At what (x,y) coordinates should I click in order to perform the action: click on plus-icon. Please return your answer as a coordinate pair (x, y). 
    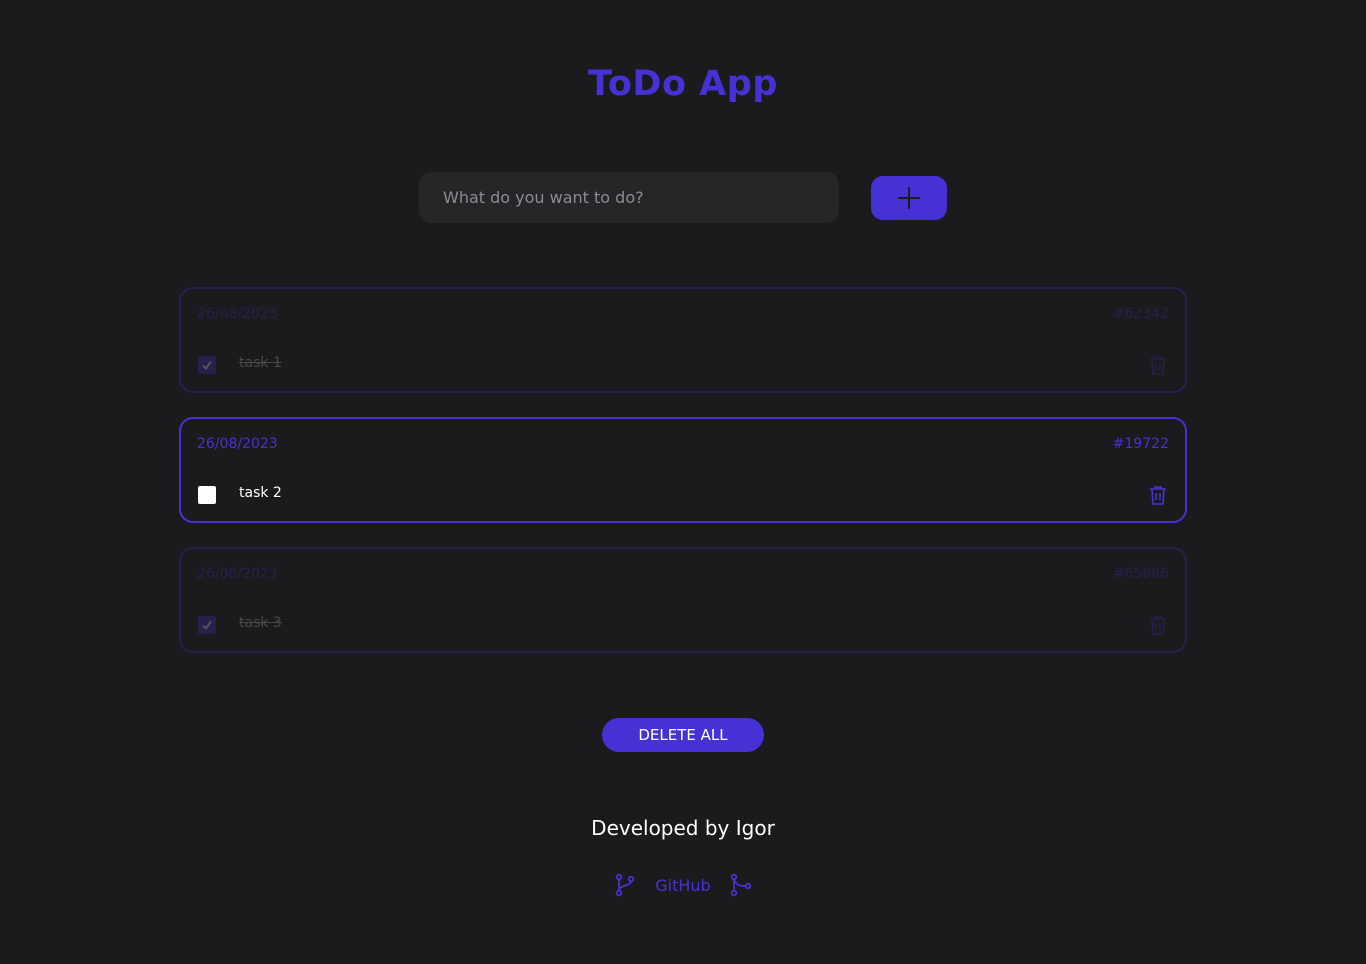
    Looking at the image, I should click on (909, 198).